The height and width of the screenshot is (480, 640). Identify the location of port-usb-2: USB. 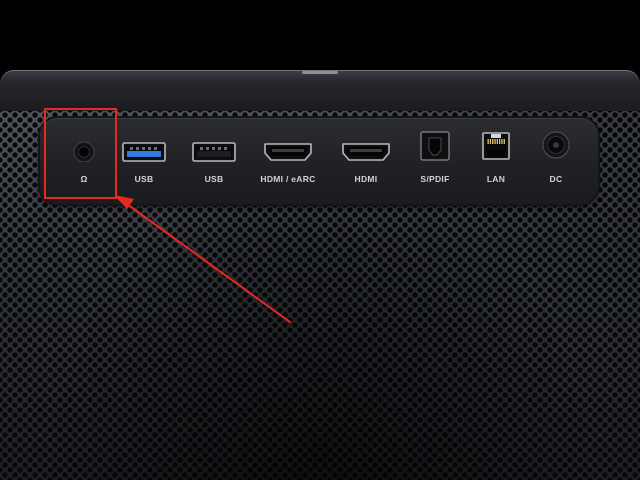
(214, 161).